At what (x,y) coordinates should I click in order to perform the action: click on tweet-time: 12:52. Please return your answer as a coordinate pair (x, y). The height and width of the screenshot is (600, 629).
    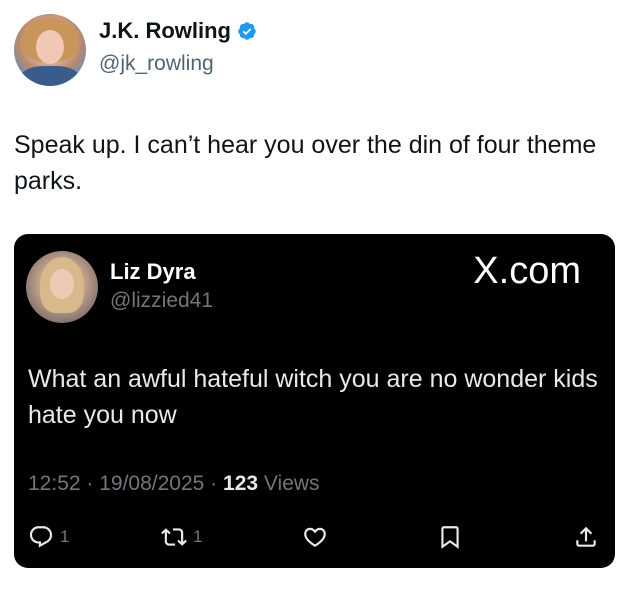
    Looking at the image, I should click on (54, 483).